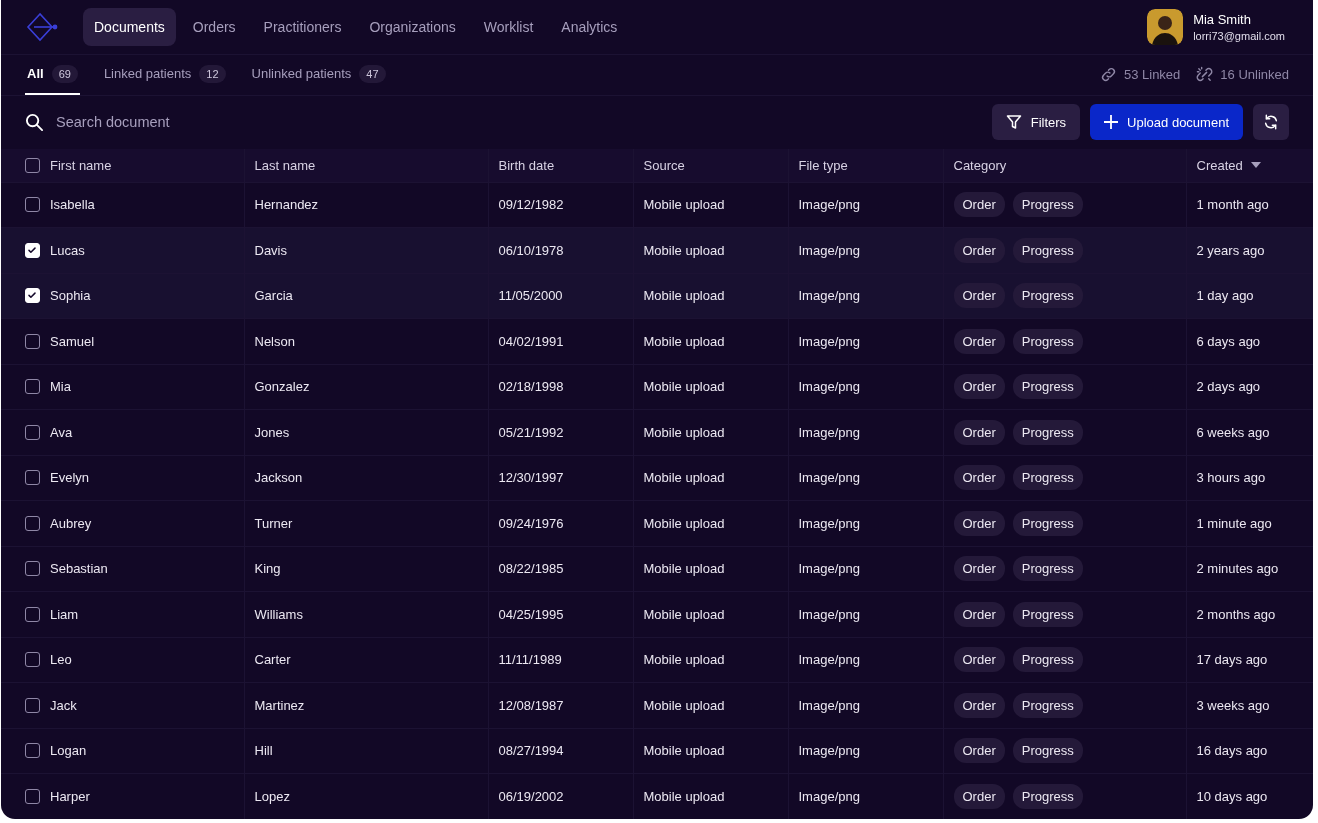  I want to click on nav-item: Orders, so click(214, 26).